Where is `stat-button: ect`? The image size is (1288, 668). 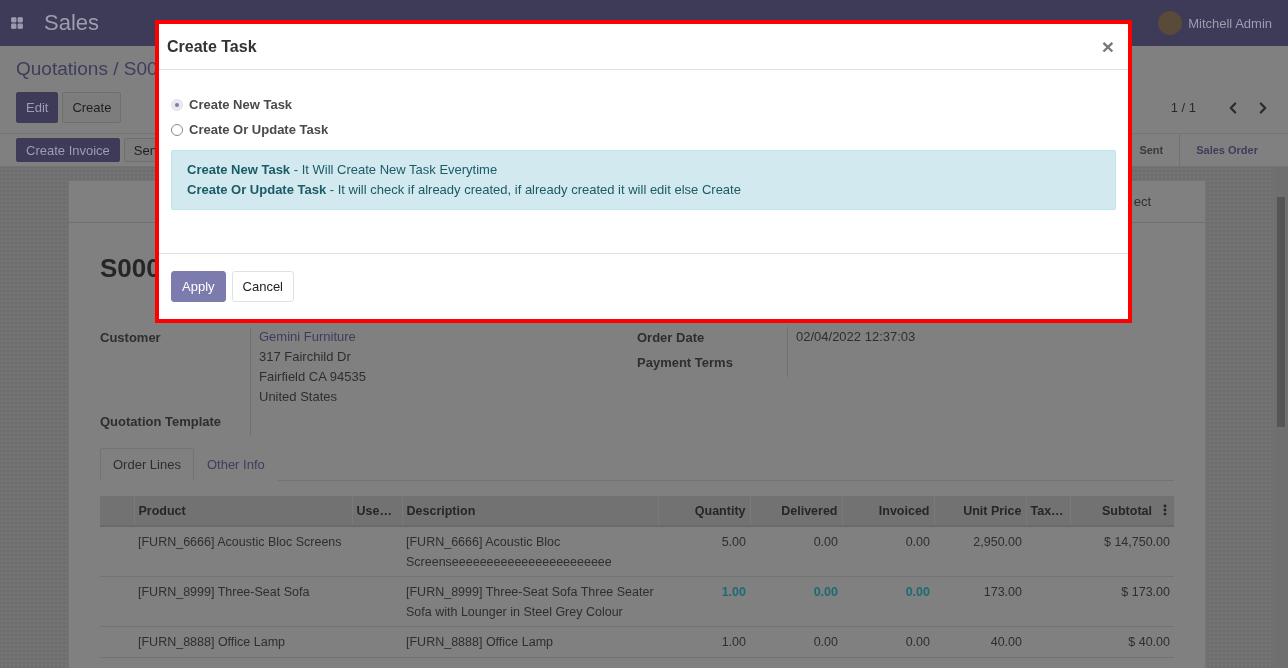
stat-button: ect is located at coordinates (1142, 201).